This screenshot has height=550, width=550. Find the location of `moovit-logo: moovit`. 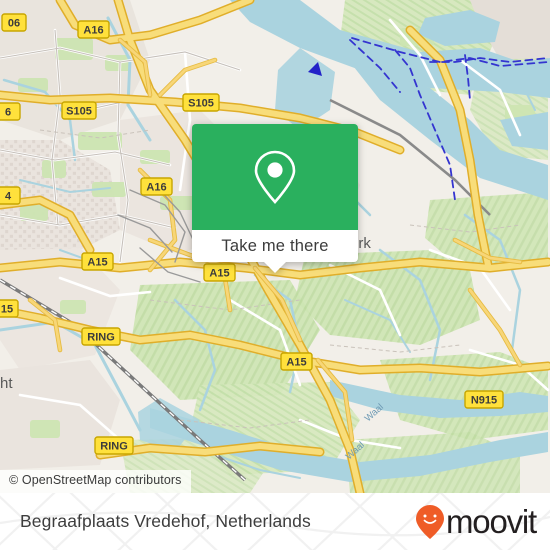

moovit-logo: moovit is located at coordinates (476, 521).